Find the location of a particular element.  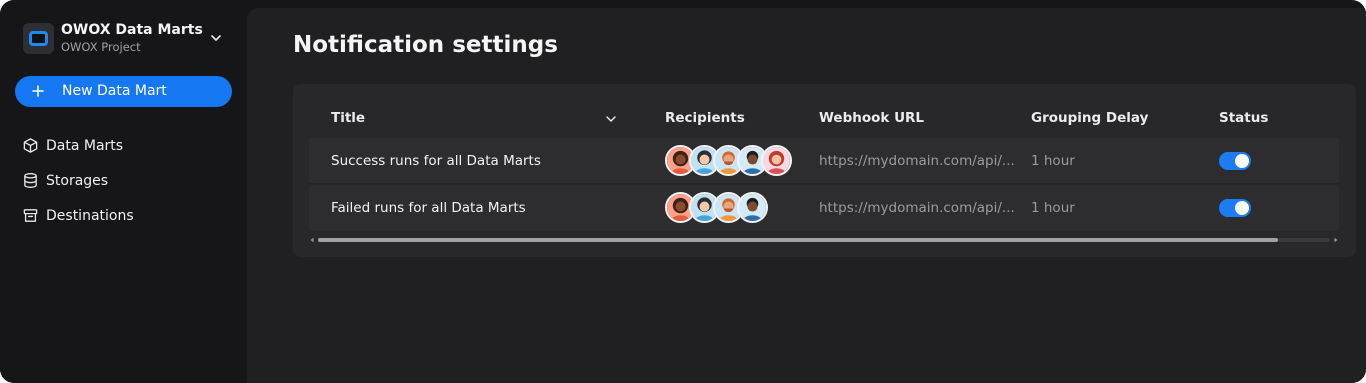

archive-icon is located at coordinates (30, 215).